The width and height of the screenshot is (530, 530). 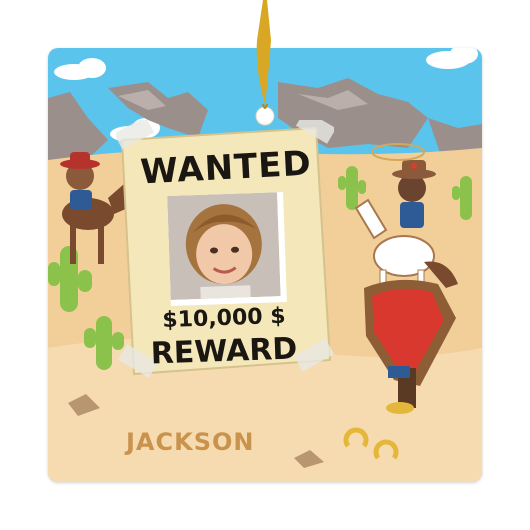 What do you see at coordinates (224, 351) in the screenshot?
I see `reward-label: REWARD` at bounding box center [224, 351].